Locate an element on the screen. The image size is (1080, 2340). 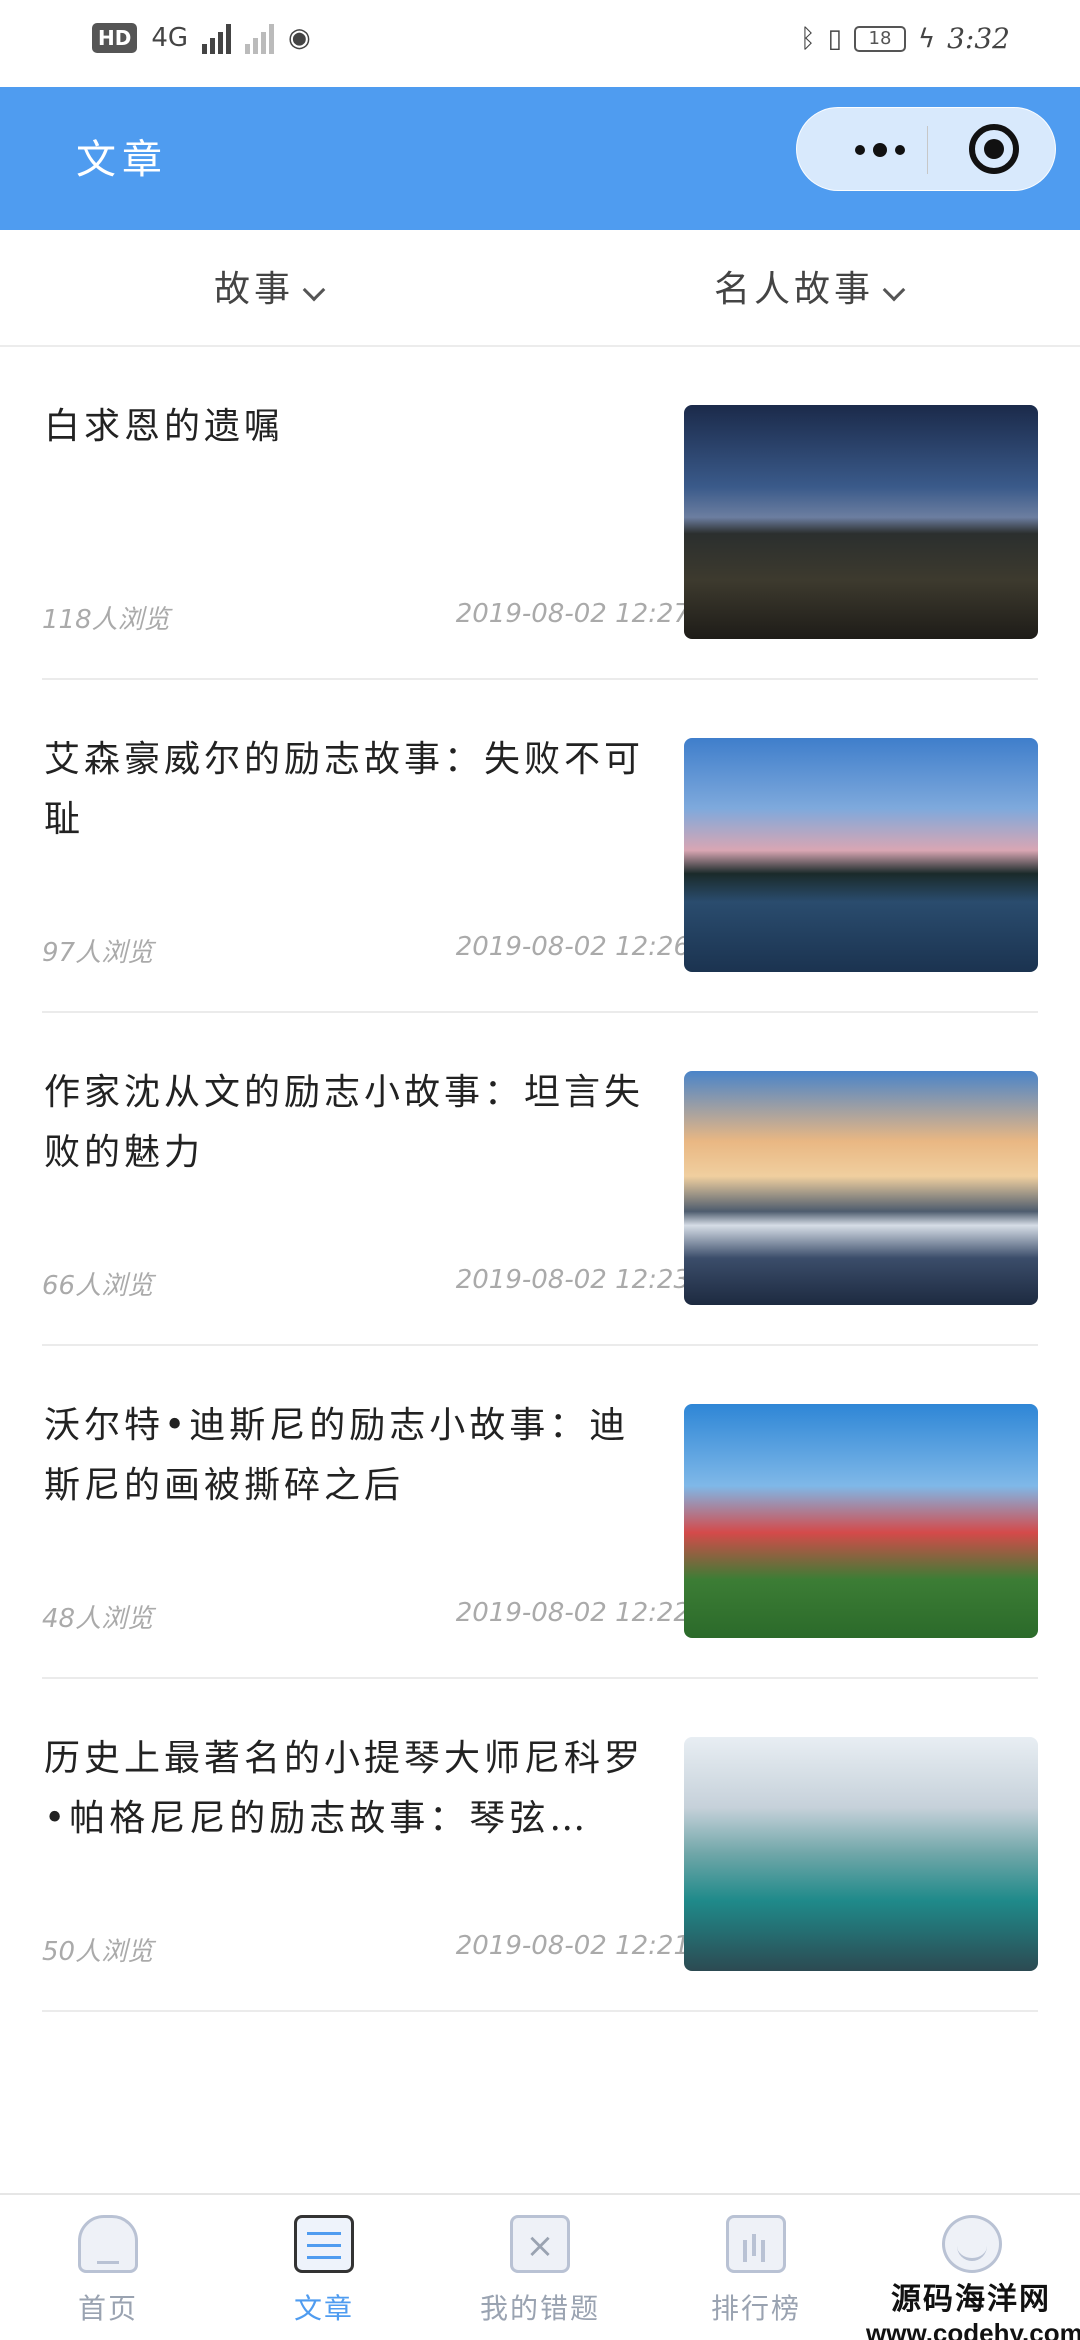
article-date: 2019-08-02 12:23 is located at coordinates (572, 1280).